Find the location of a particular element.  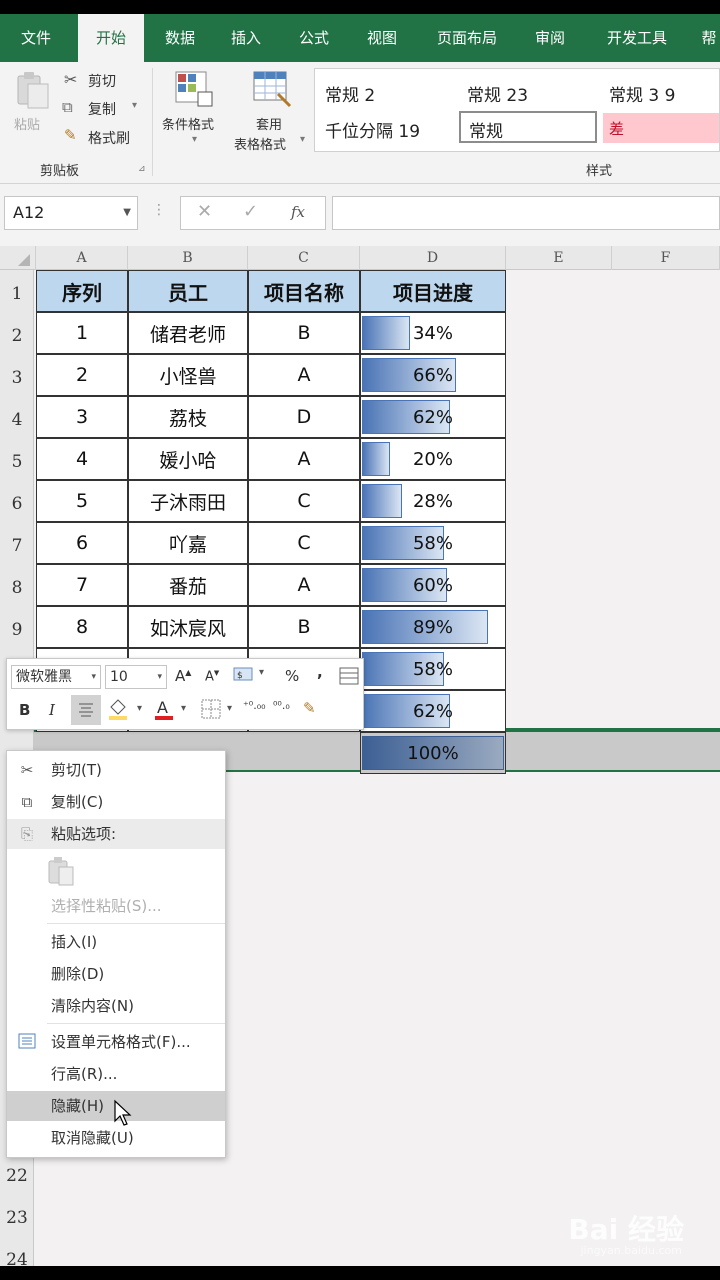

increase-decimal-icon: ⁺⁰.₀₀ is located at coordinates (254, 705).